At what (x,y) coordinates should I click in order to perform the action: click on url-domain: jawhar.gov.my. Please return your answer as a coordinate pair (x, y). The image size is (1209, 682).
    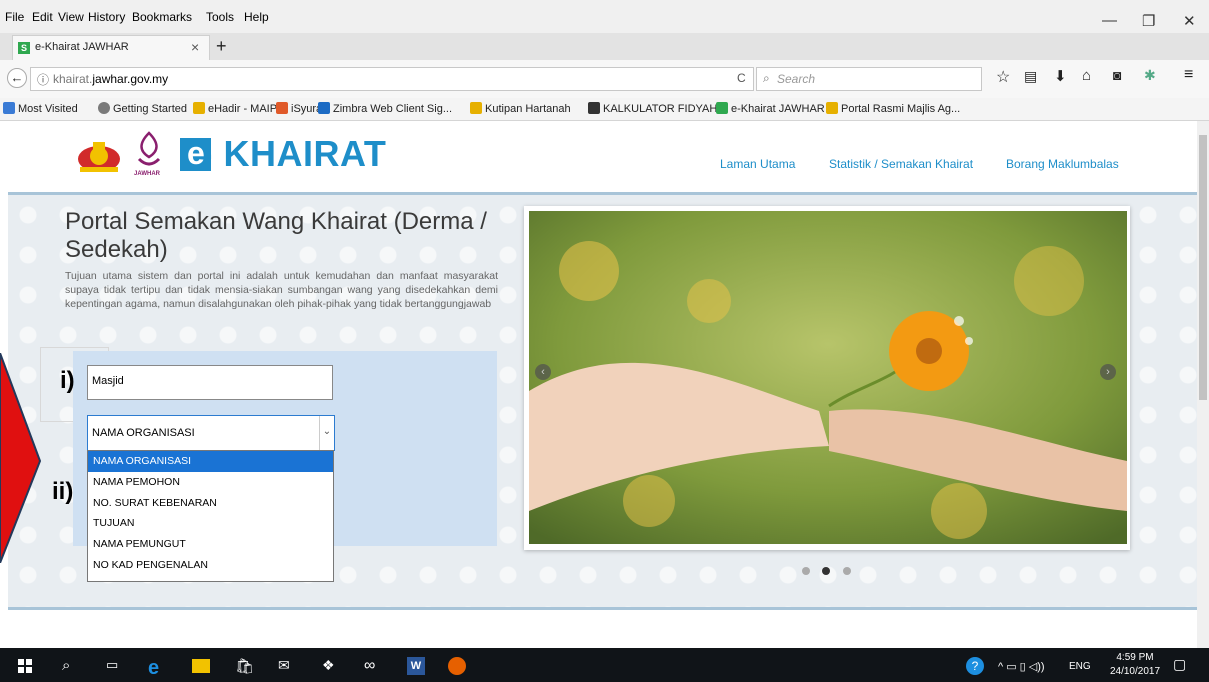
    Looking at the image, I should click on (130, 79).